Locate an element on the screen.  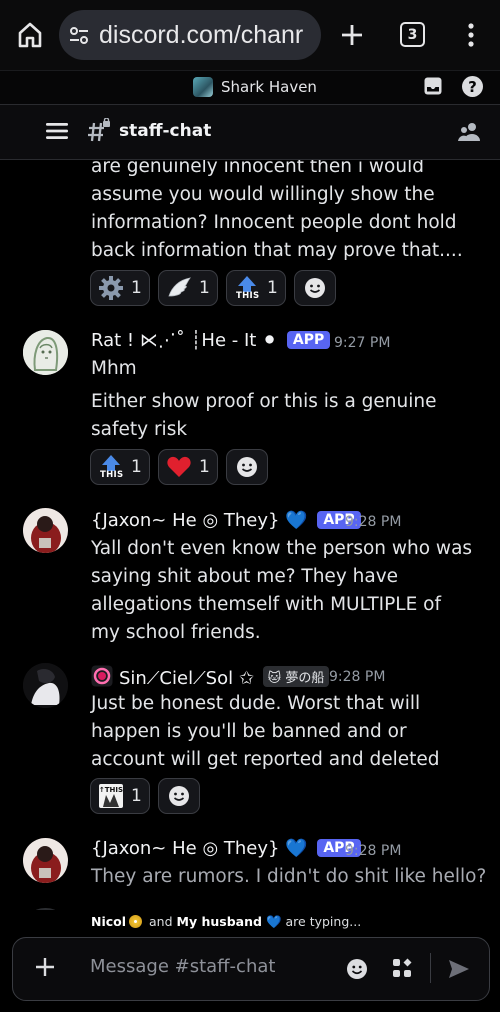
tab-count: 3 is located at coordinates (412, 34).